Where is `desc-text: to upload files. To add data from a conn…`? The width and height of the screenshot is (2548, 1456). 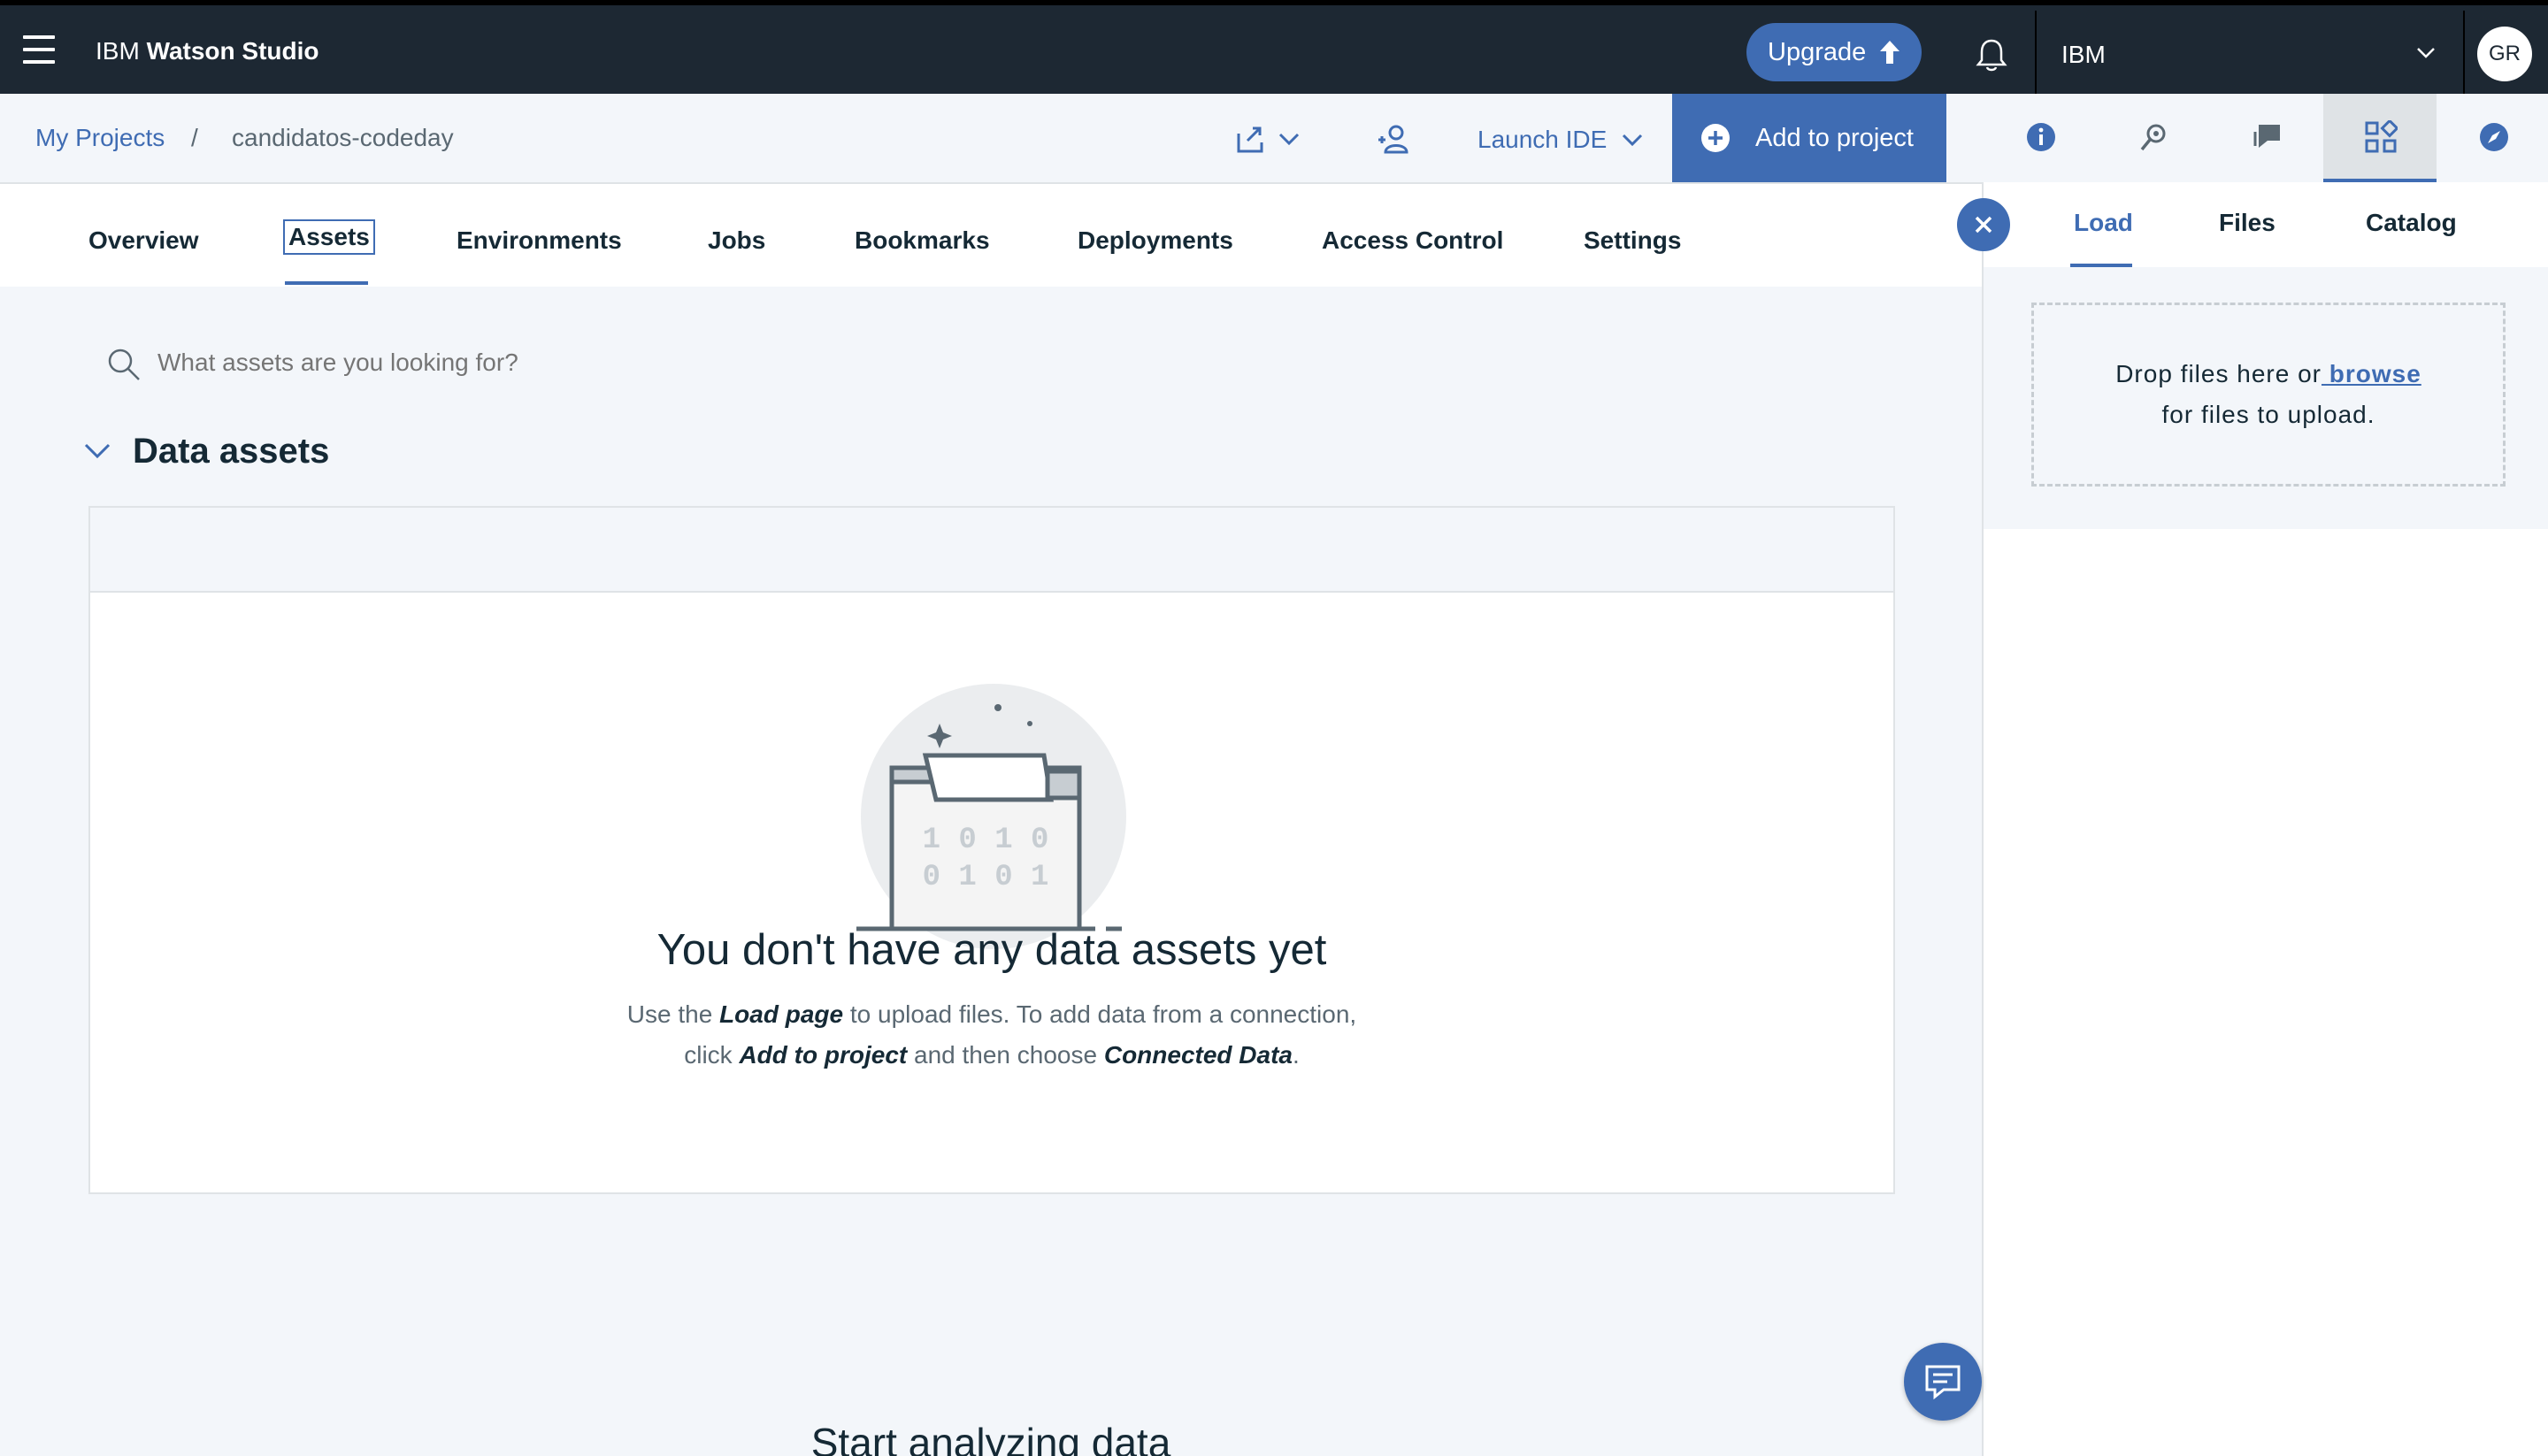
desc-text: to upload files. To add data from a conn… is located at coordinates (1100, 1014).